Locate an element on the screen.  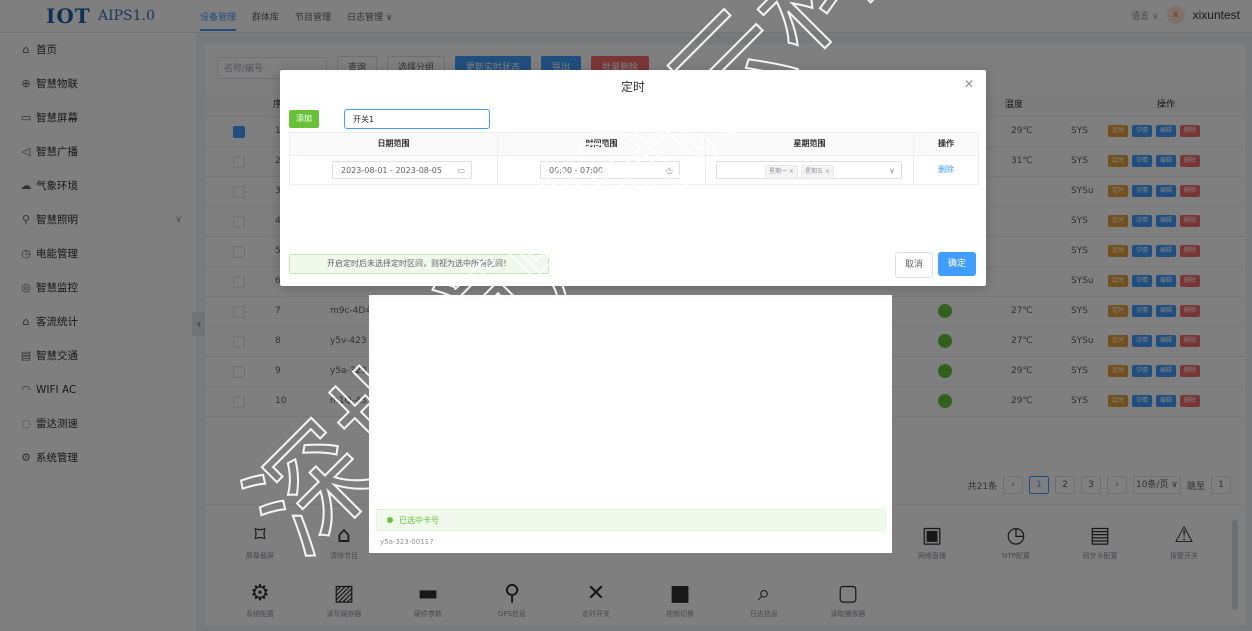
op-cell: 删除 is located at coordinates (946, 170).